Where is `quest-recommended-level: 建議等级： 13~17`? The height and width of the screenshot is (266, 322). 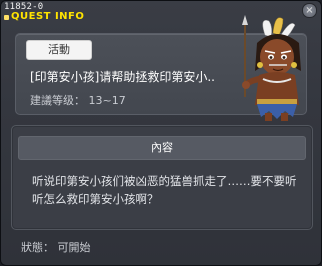
quest-recommended-level: 建議等级： 13~17 is located at coordinates (78, 100).